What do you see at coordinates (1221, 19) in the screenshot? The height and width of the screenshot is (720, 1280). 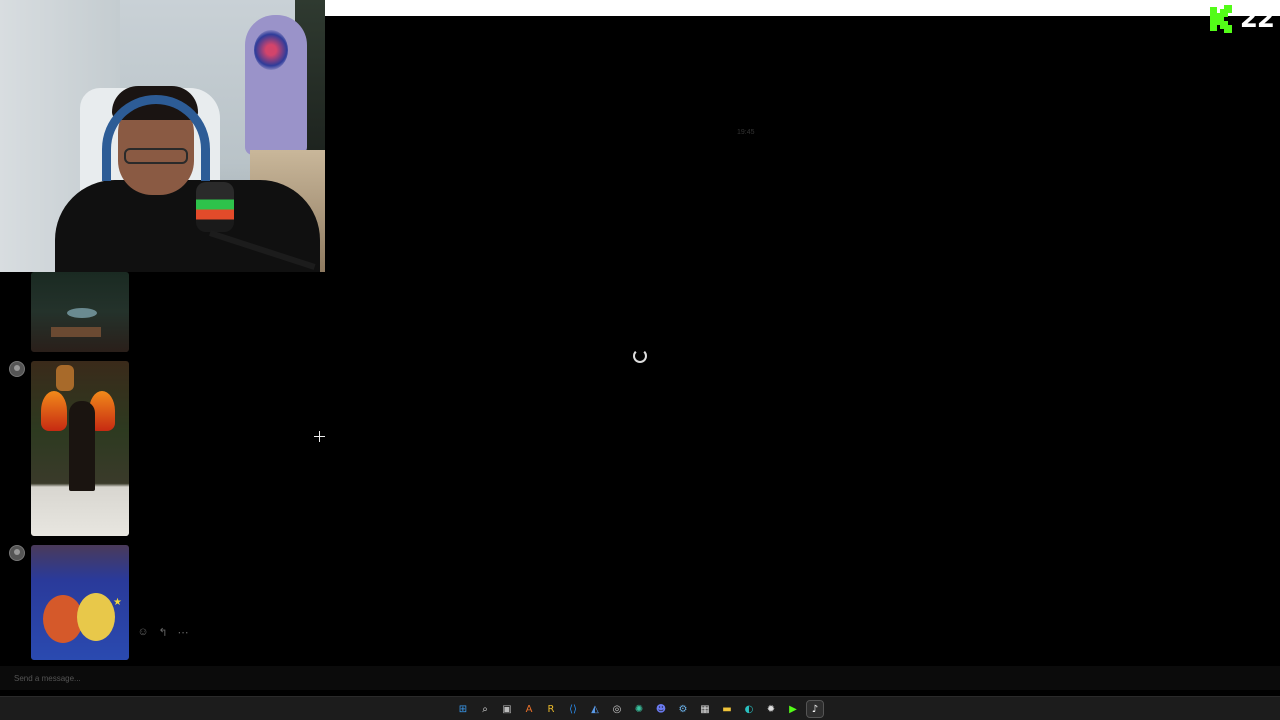 I see `kick-logo-icon` at bounding box center [1221, 19].